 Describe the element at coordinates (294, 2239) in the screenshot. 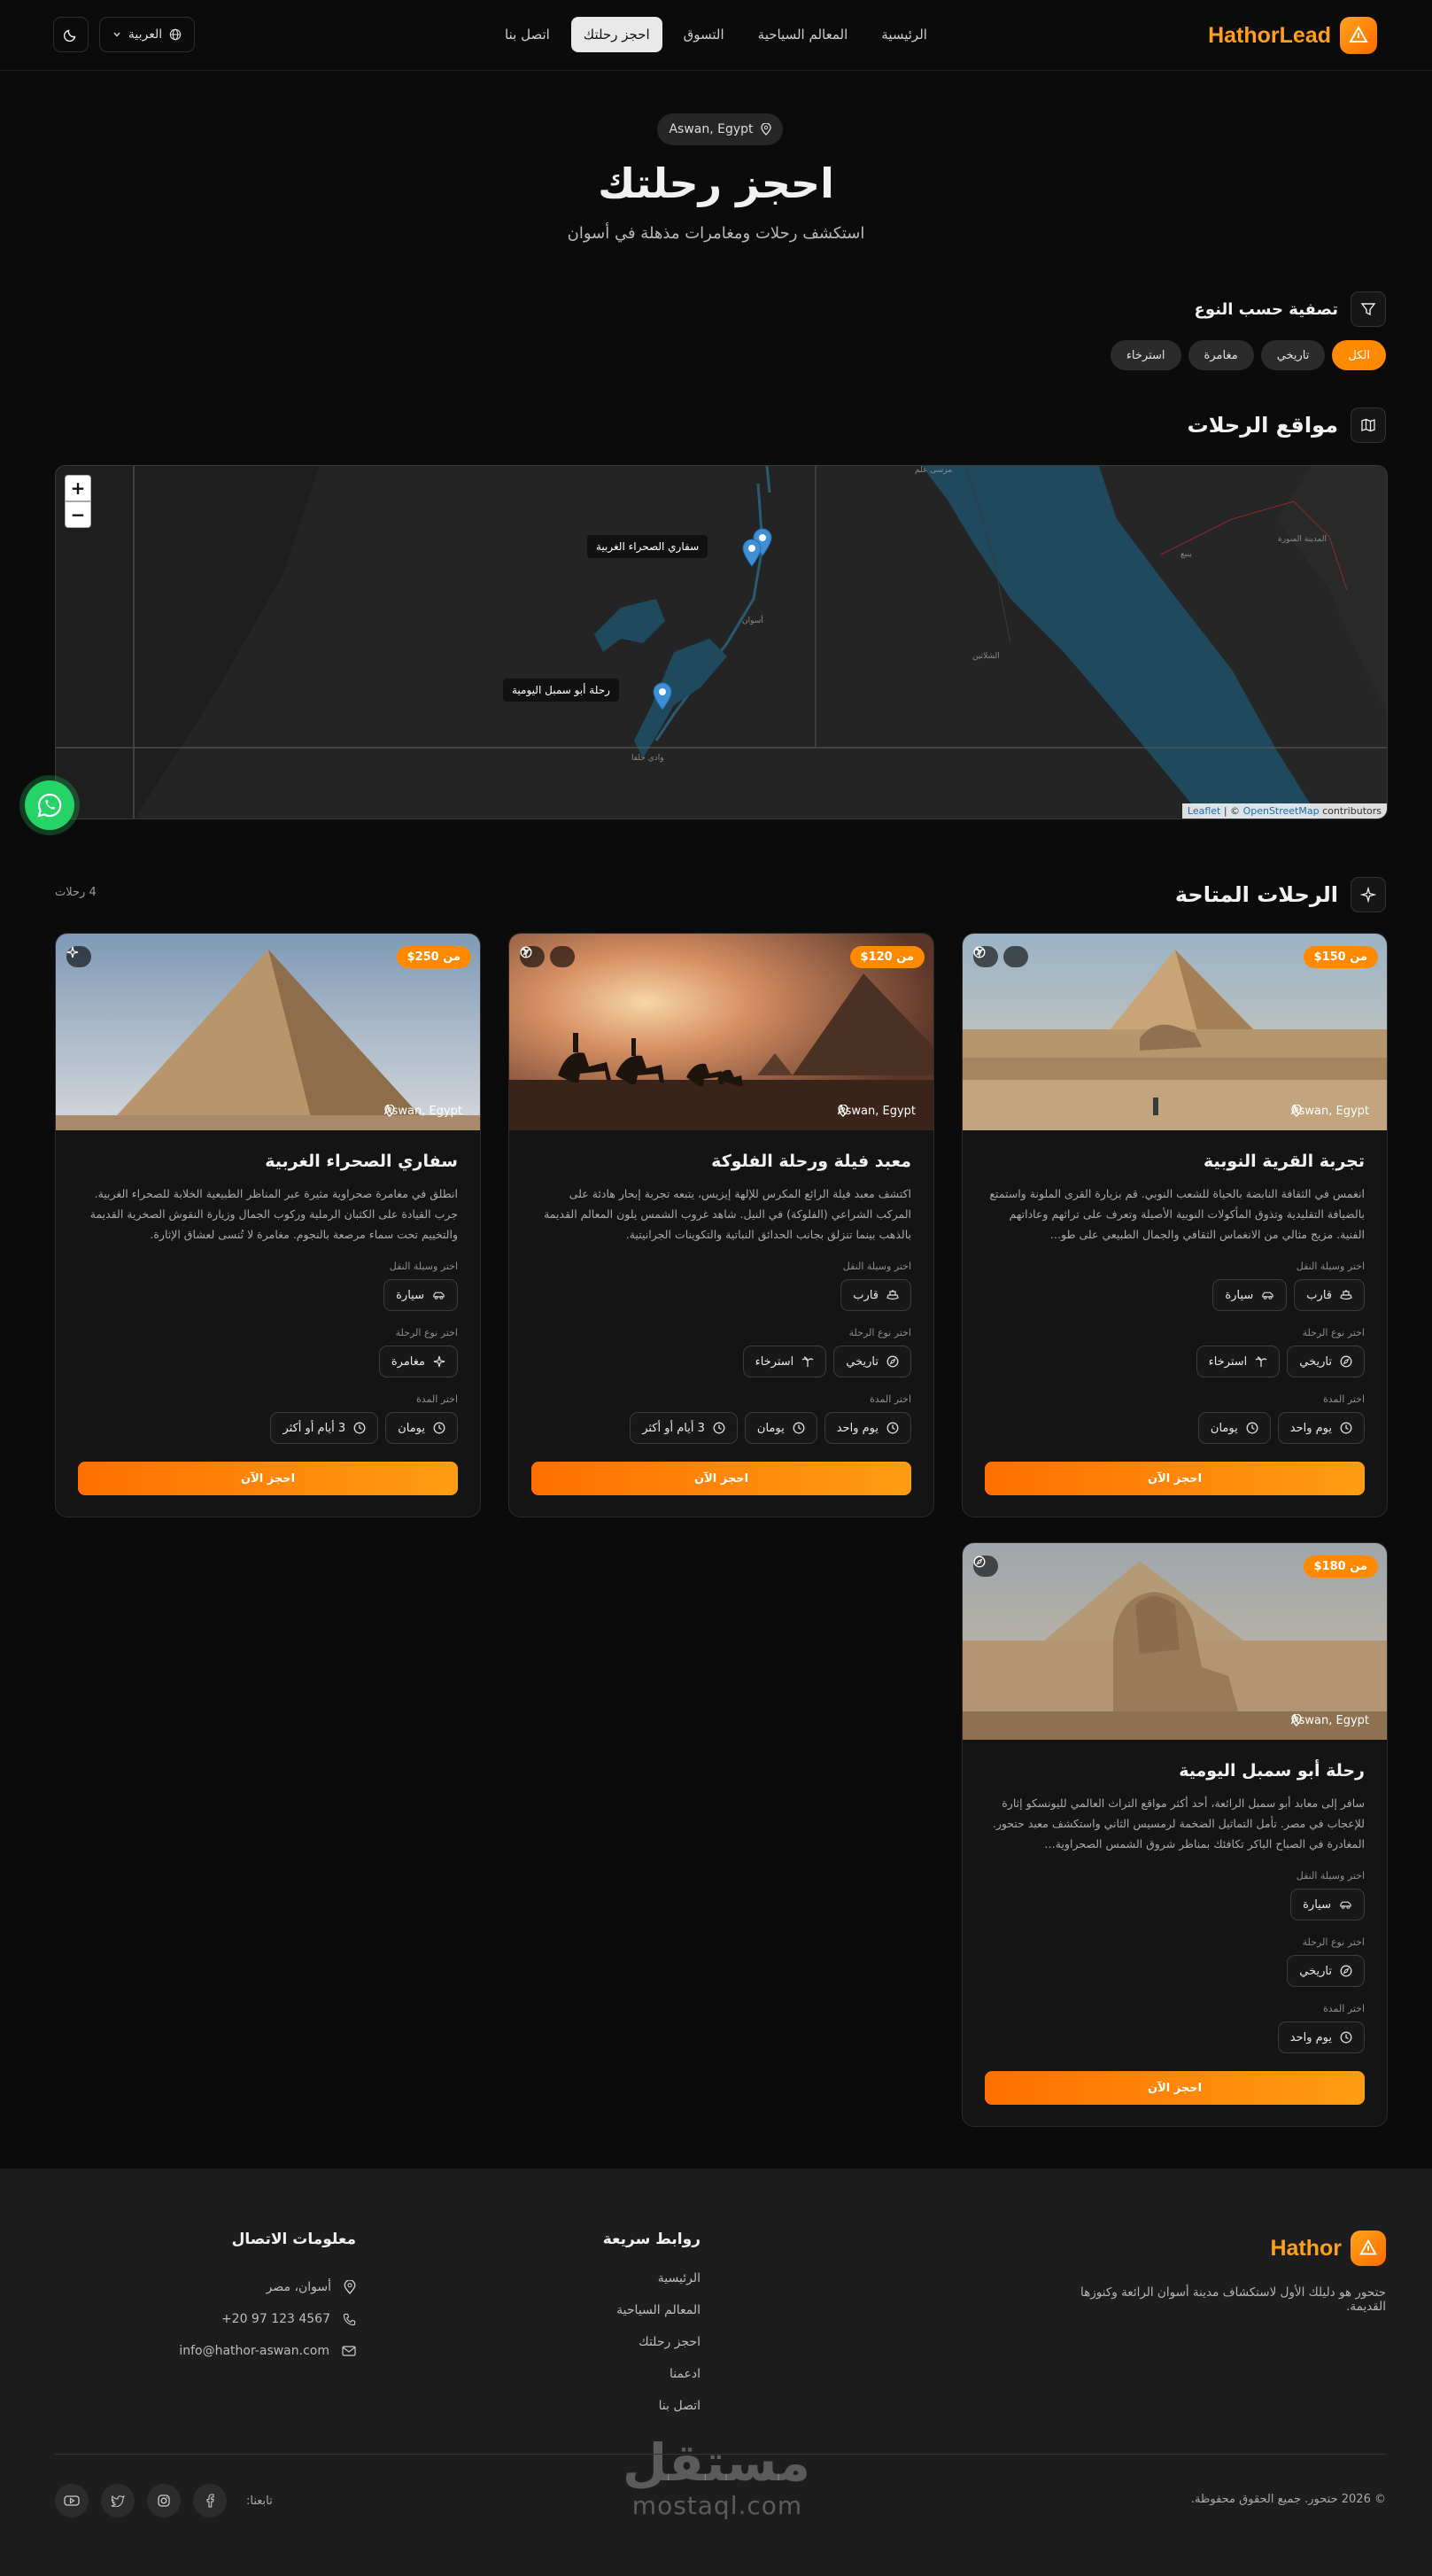

I see `contact-title: معلومات الاتصال` at that location.